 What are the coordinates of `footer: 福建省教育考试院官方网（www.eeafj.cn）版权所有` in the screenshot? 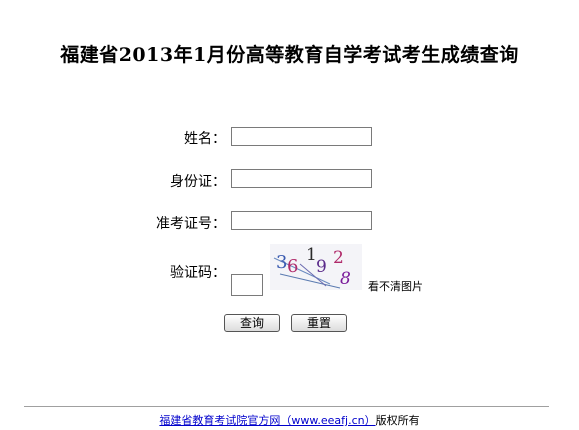 It's located at (289, 420).